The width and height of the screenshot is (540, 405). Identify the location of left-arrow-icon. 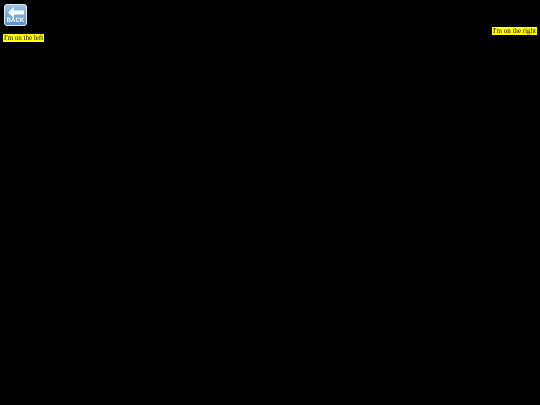
(16, 12).